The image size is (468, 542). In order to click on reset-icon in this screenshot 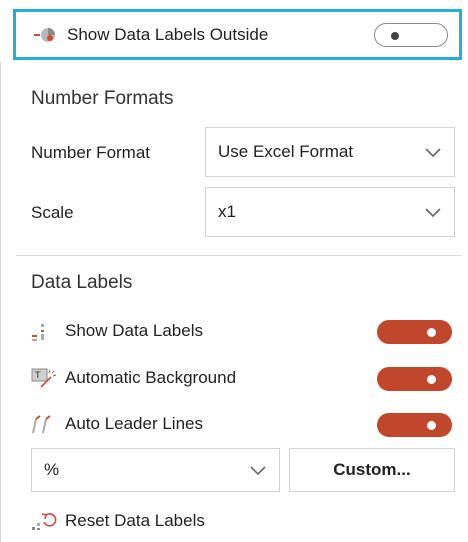, I will do `click(44, 521)`.